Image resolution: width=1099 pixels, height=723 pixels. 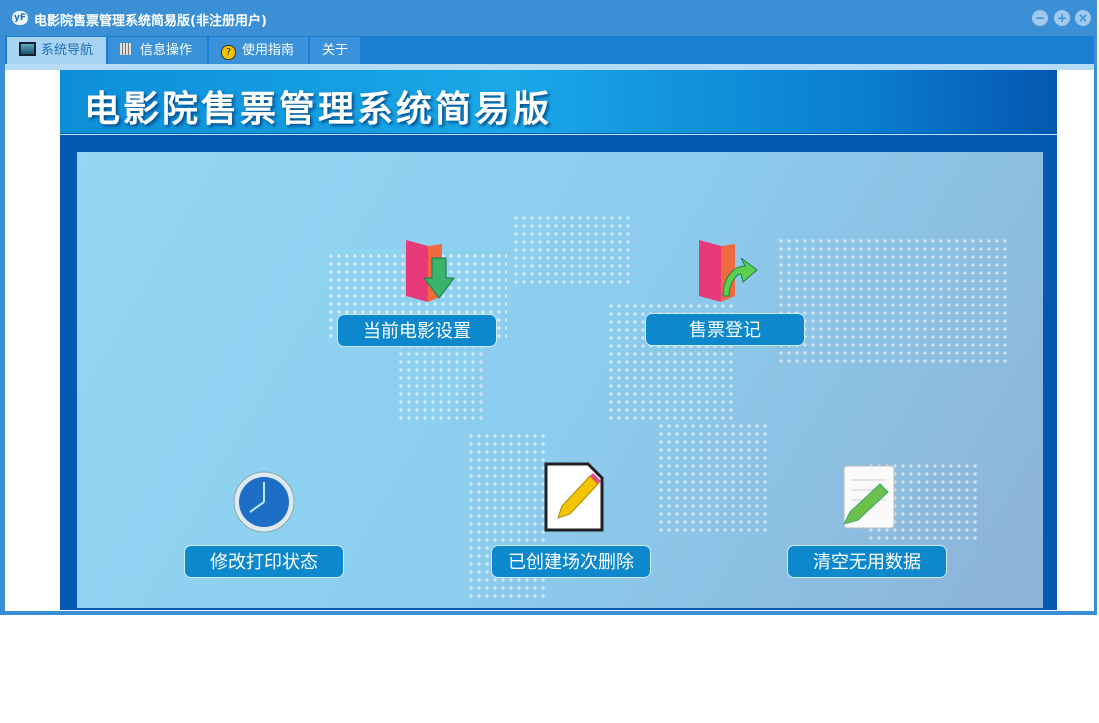 What do you see at coordinates (558, 101) in the screenshot?
I see `banner: 电影院售票管理系统简易版` at bounding box center [558, 101].